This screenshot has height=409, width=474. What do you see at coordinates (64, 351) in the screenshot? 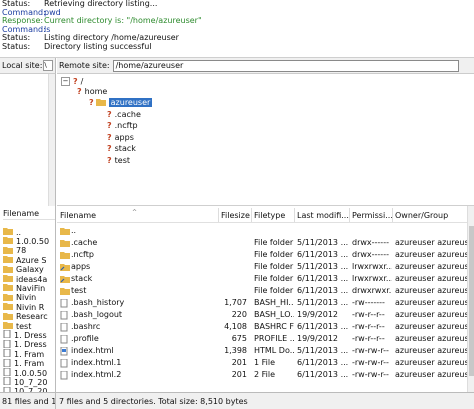
I see `html-icon` at bounding box center [64, 351].